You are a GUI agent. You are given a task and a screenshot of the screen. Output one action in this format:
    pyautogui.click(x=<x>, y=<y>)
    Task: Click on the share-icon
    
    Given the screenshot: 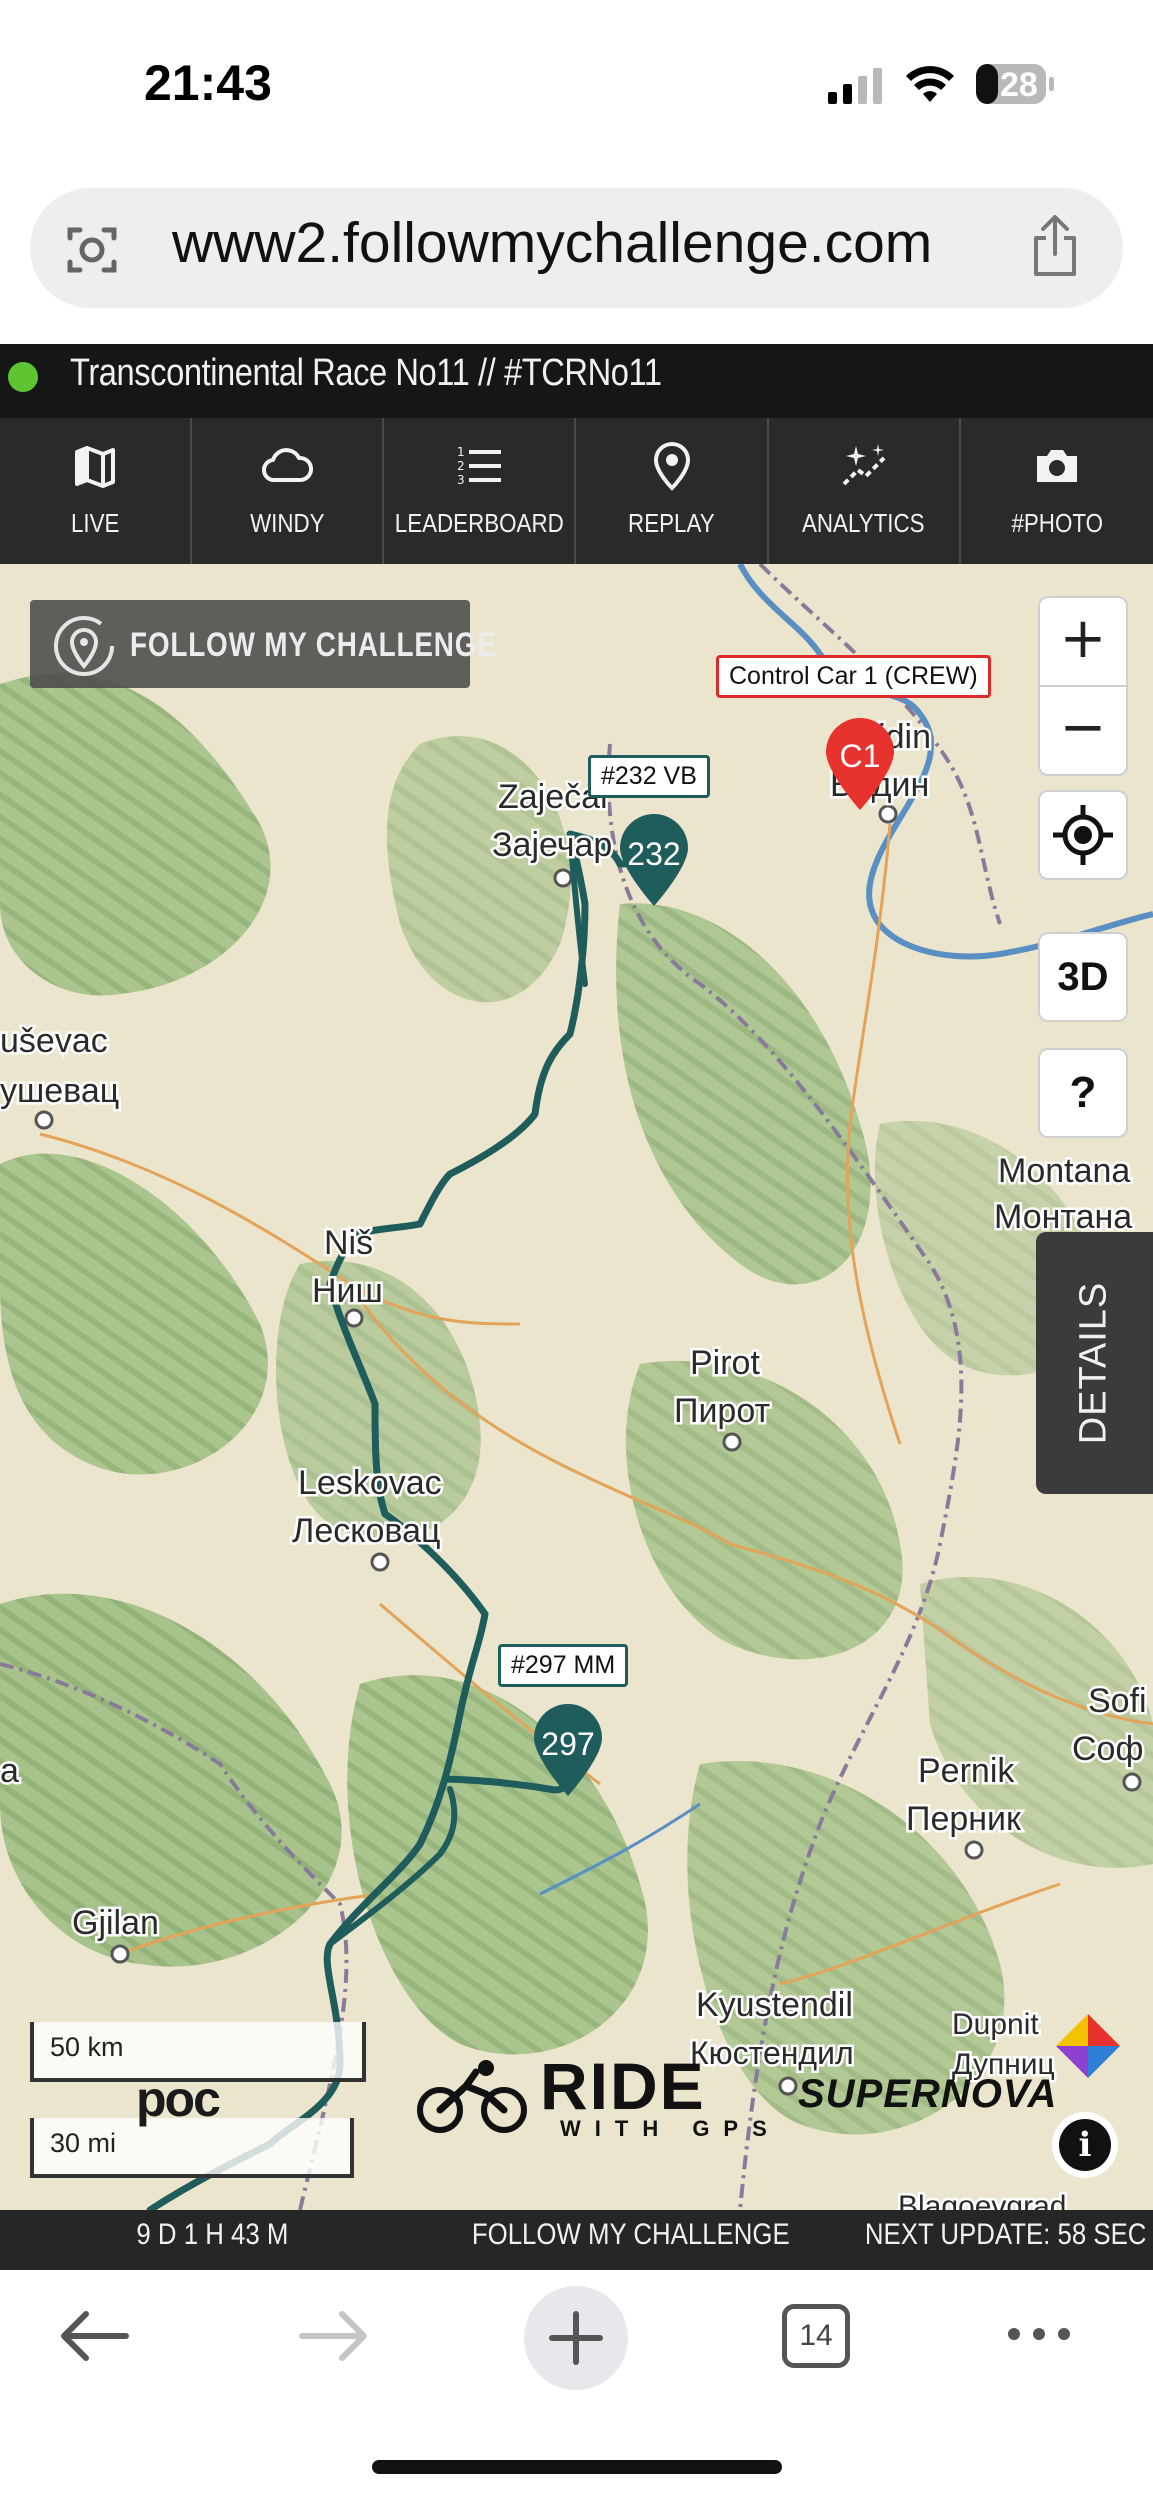 What is the action you would take?
    pyautogui.click(x=1055, y=246)
    